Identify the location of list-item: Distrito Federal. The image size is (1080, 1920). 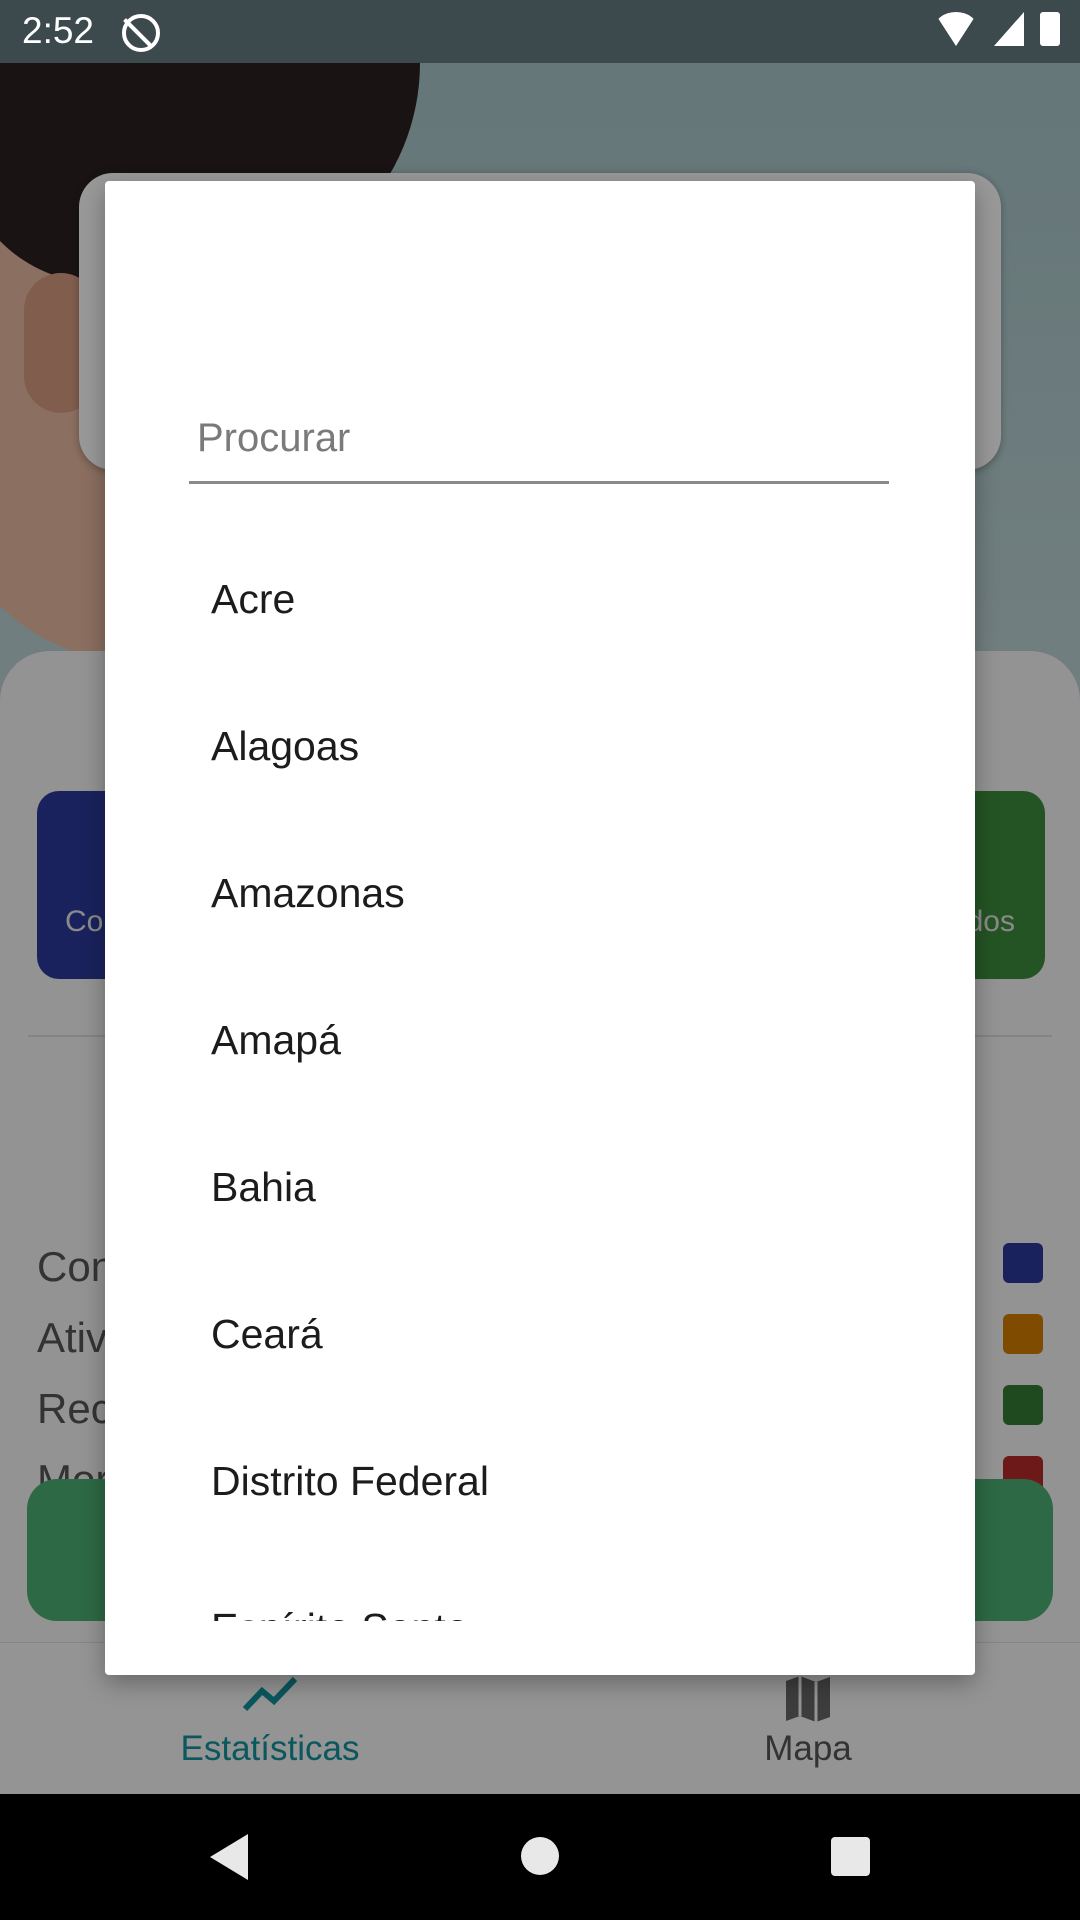
(540, 1481).